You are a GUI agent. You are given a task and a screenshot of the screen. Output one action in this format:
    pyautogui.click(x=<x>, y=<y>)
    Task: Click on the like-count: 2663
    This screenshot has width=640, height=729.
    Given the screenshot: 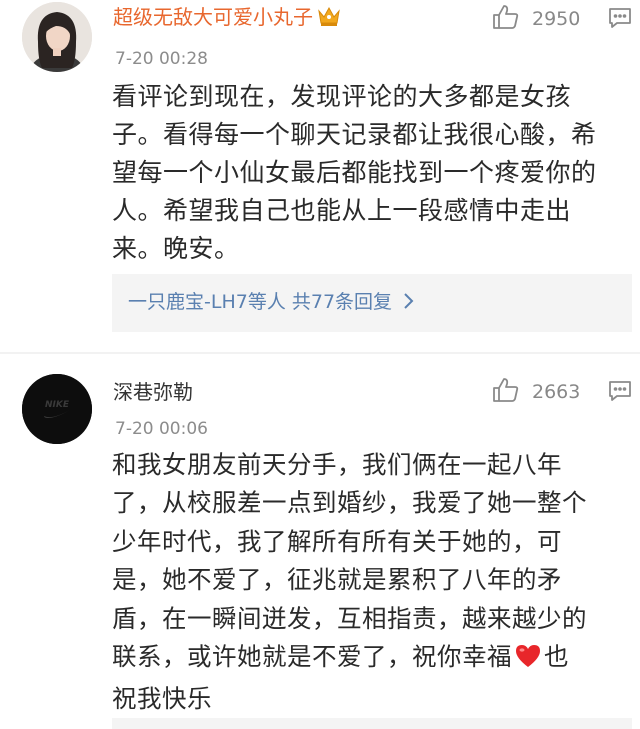 What is the action you would take?
    pyautogui.click(x=556, y=392)
    